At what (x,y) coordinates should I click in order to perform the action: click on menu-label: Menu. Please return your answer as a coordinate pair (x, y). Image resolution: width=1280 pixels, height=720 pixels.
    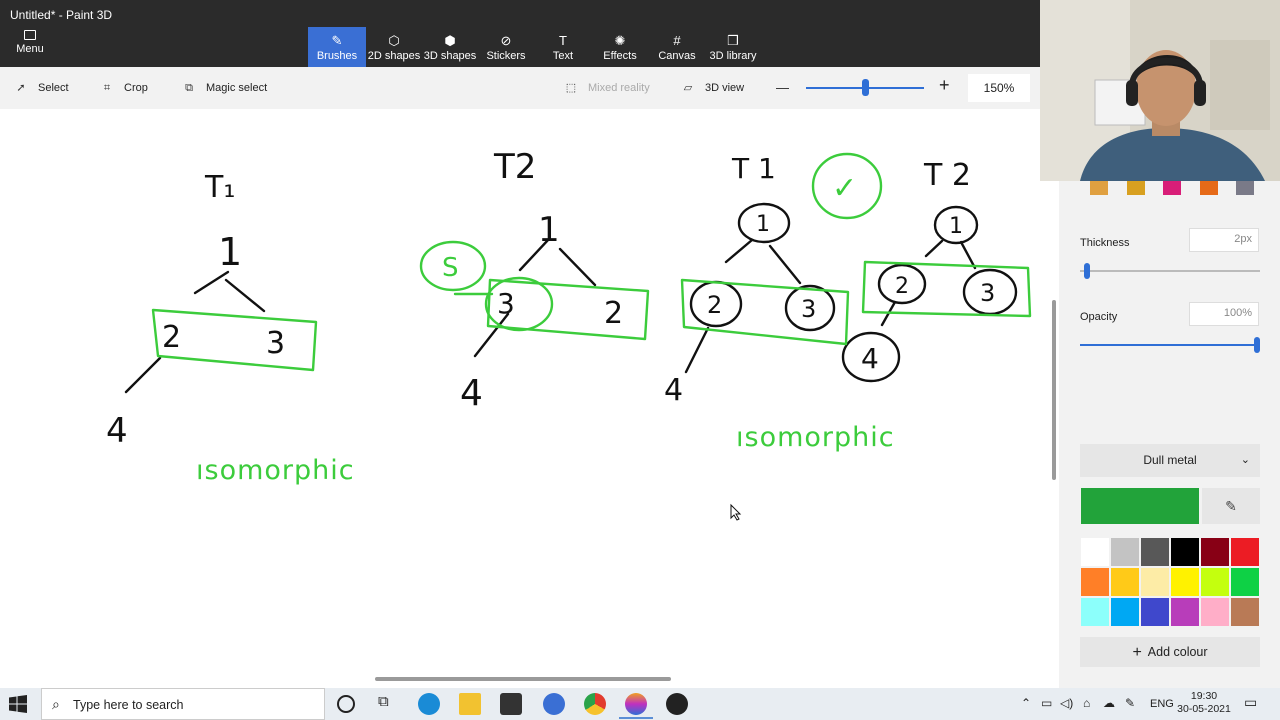
    Looking at the image, I should click on (30, 49).